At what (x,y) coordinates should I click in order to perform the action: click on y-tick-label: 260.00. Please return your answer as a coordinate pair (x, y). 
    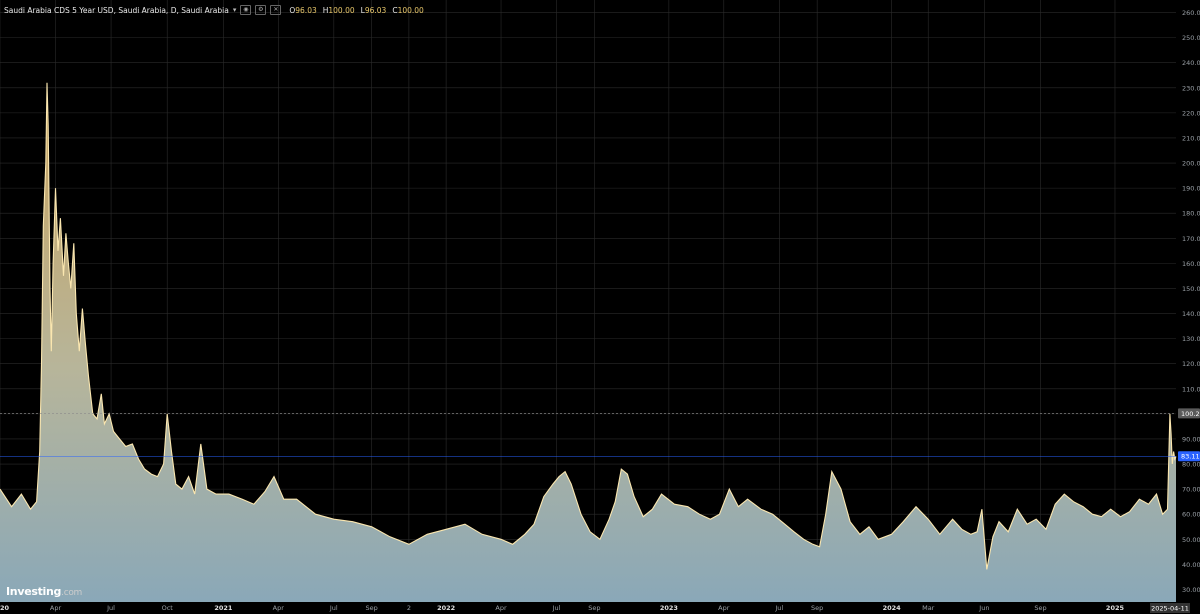
    Looking at the image, I should click on (1191, 13).